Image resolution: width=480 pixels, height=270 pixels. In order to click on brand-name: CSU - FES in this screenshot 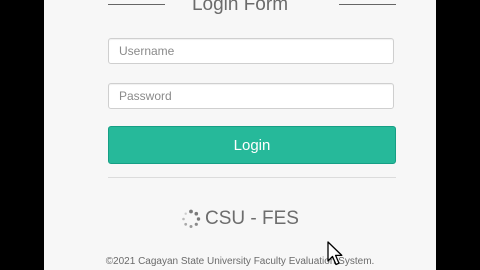, I will do `click(252, 218)`.